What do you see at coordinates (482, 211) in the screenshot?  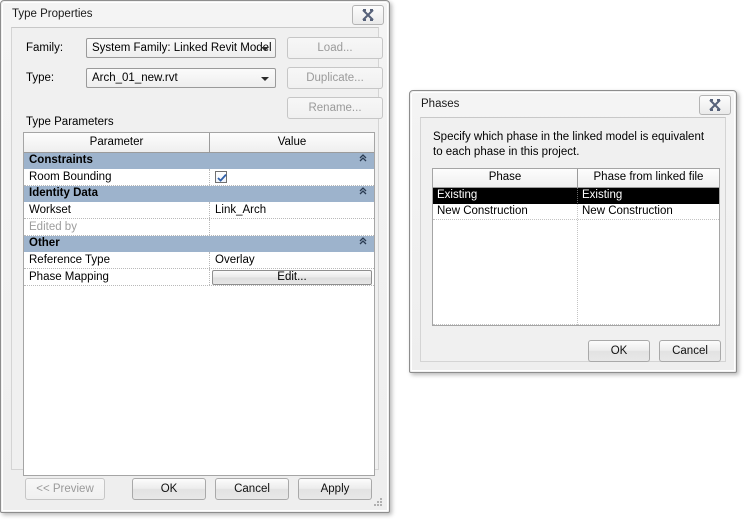 I see `phase-name-cell: New Construction` at bounding box center [482, 211].